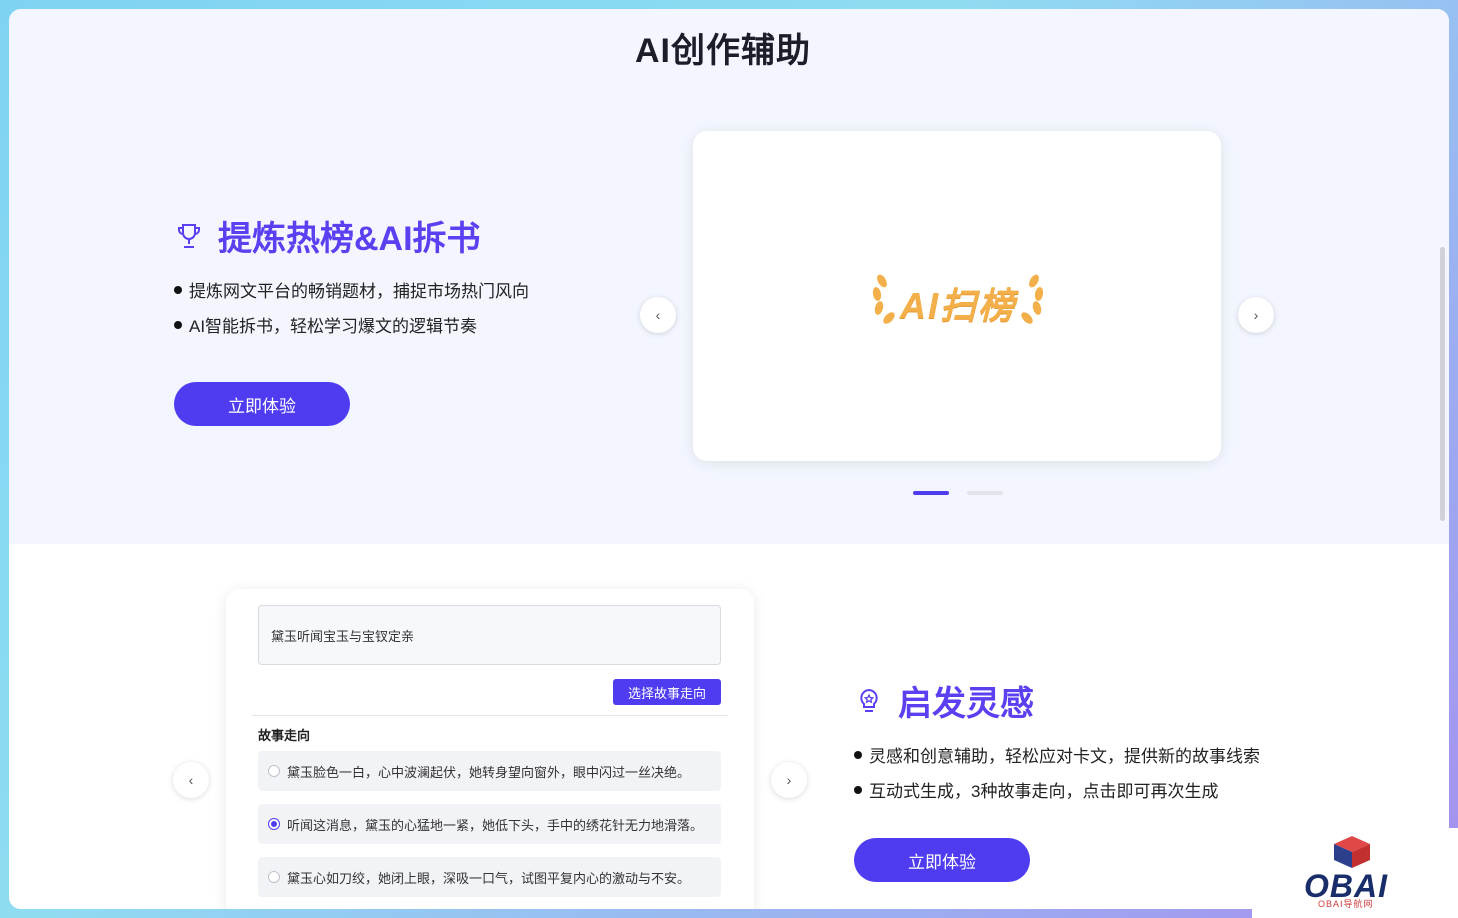  I want to click on watermark-subtext: OBAI导航网, so click(1346, 904).